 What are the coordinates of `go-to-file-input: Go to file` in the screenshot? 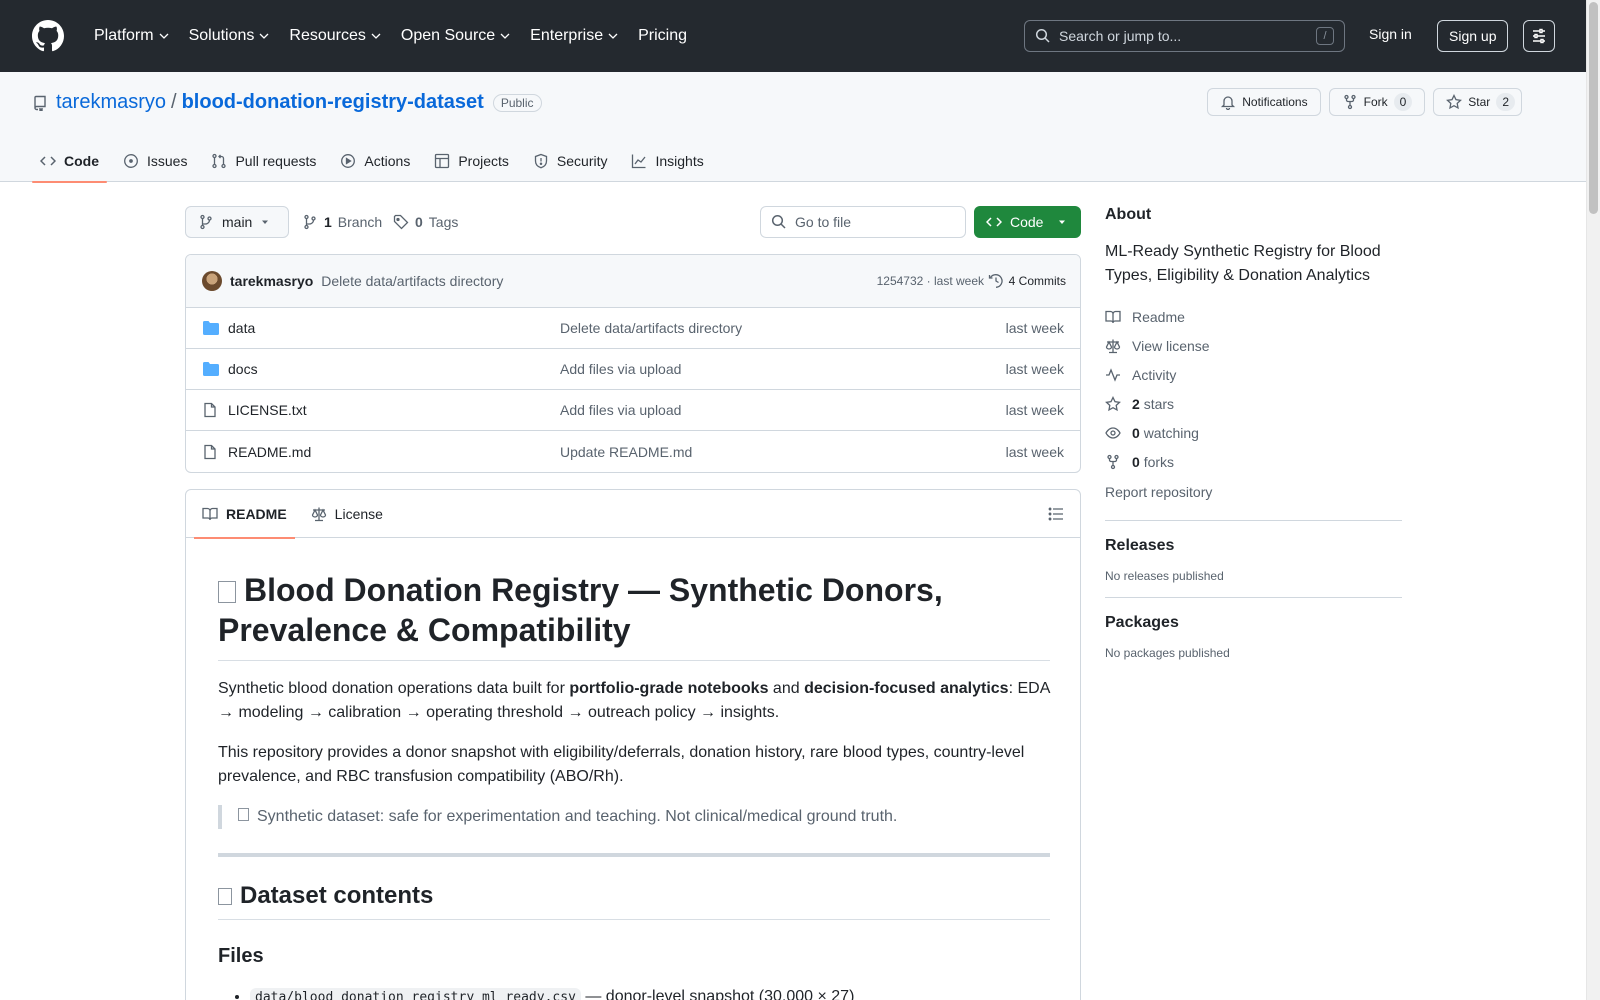 It's located at (863, 222).